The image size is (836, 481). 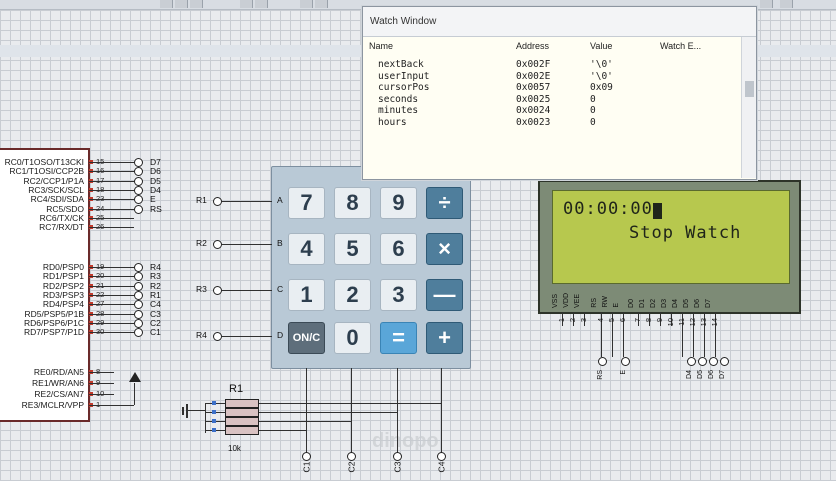 What do you see at coordinates (351, 467) in the screenshot?
I see `net-label: C2` at bounding box center [351, 467].